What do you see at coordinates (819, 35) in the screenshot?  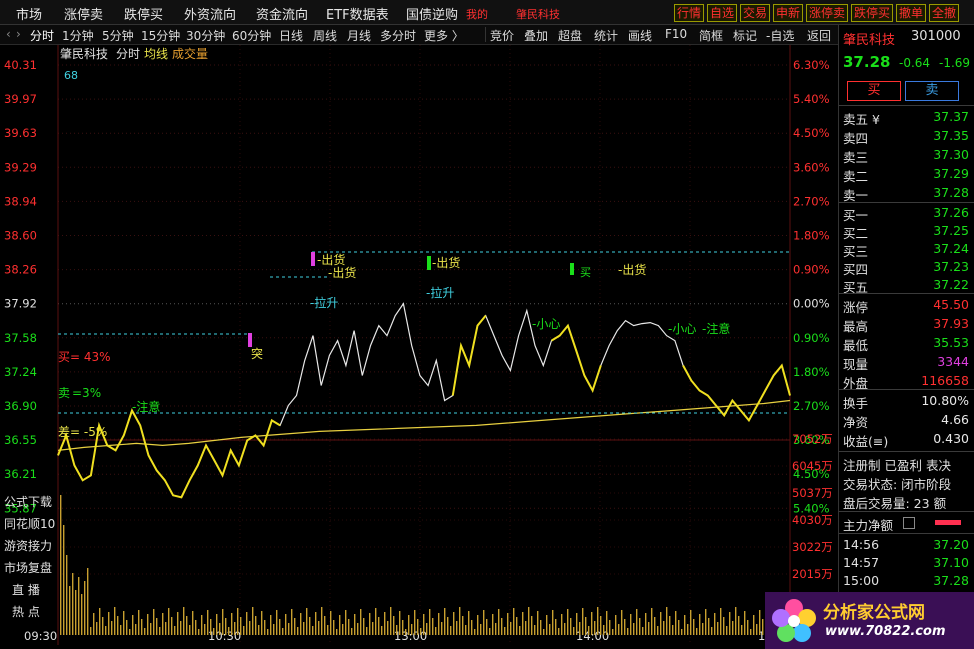 I see `tool-back: 返回` at bounding box center [819, 35].